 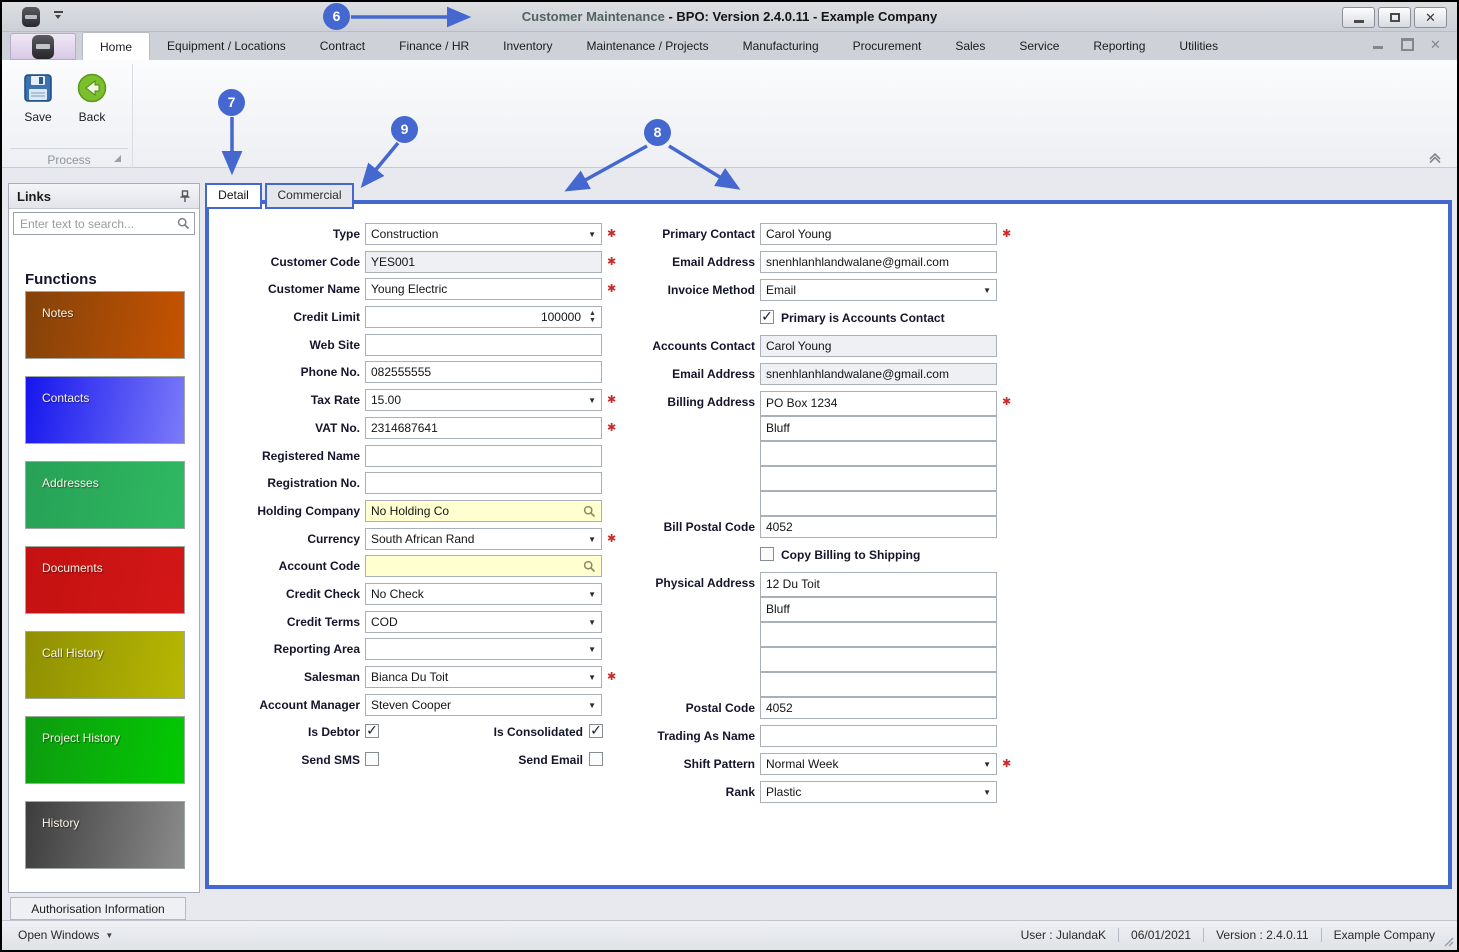 I want to click on email-address-value: snenhlanhlandwalane@gmail.com, so click(x=857, y=262).